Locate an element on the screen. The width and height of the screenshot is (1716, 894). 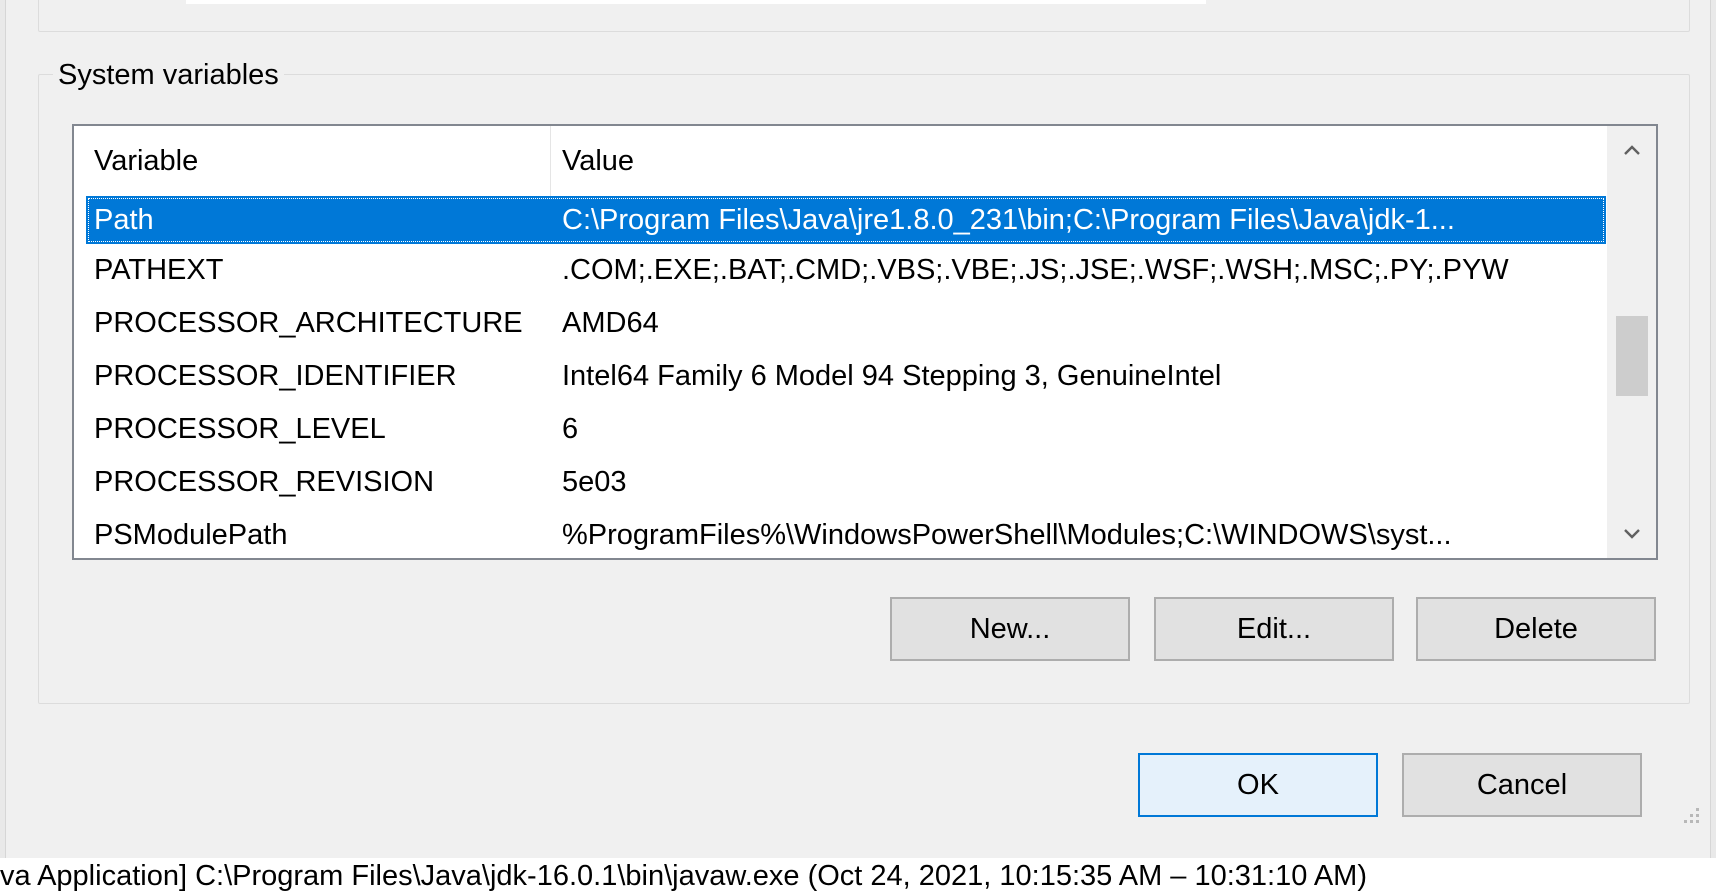
delete-button: Delete is located at coordinates (1536, 629).